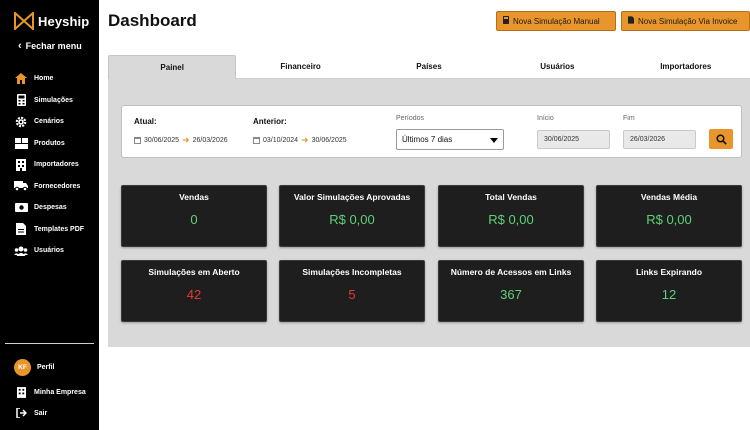 The height and width of the screenshot is (430, 750). What do you see at coordinates (270, 121) in the screenshot?
I see `anterior-label: Anterior:` at bounding box center [270, 121].